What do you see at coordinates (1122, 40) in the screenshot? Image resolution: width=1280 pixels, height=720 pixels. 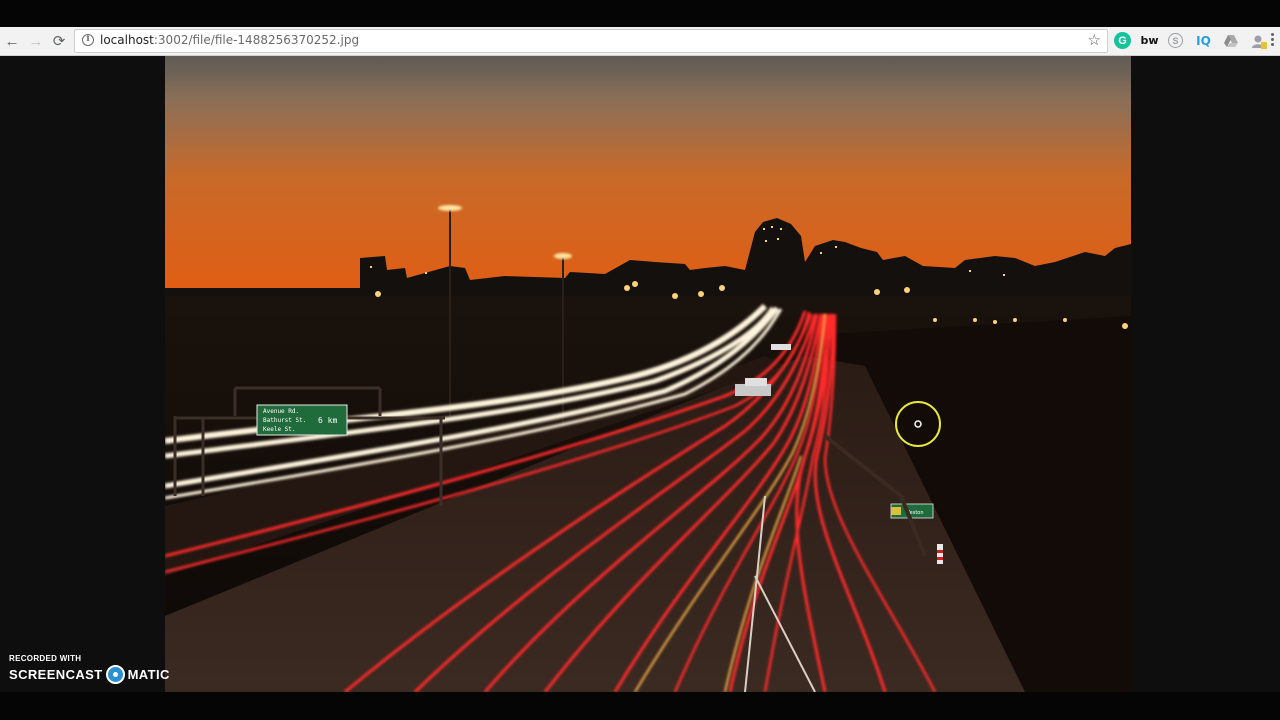 I see `grammarly-icon: G` at bounding box center [1122, 40].